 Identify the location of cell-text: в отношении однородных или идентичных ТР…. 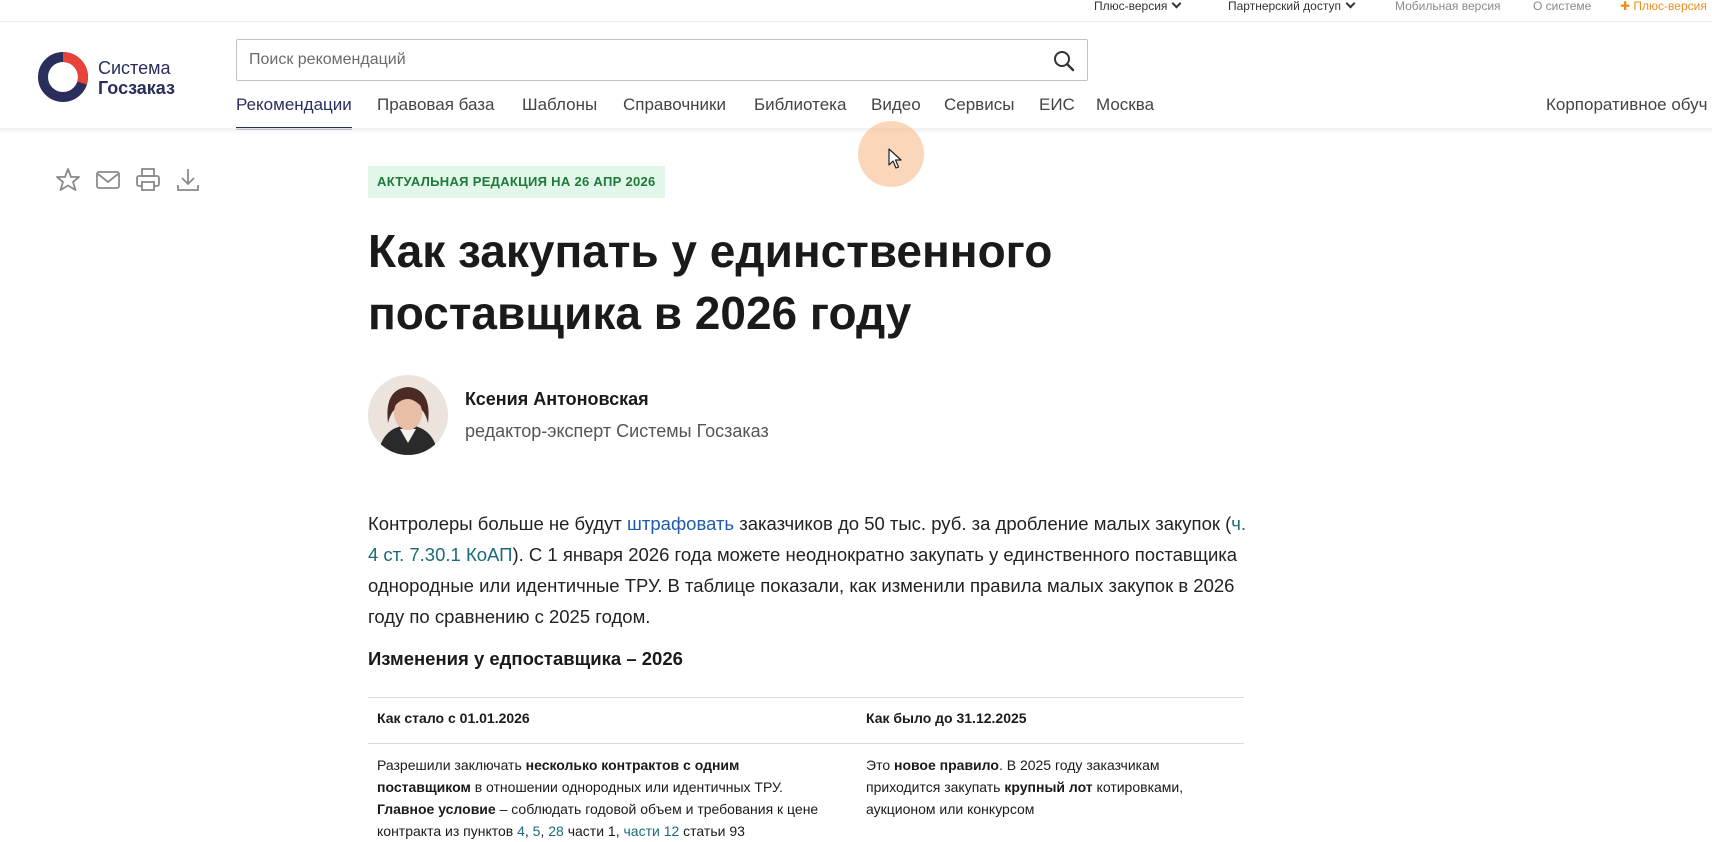
(626, 787).